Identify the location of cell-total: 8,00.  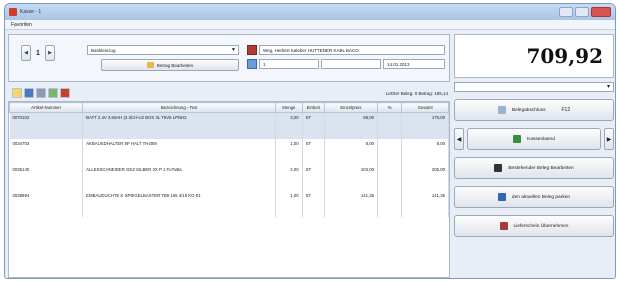
(425, 151).